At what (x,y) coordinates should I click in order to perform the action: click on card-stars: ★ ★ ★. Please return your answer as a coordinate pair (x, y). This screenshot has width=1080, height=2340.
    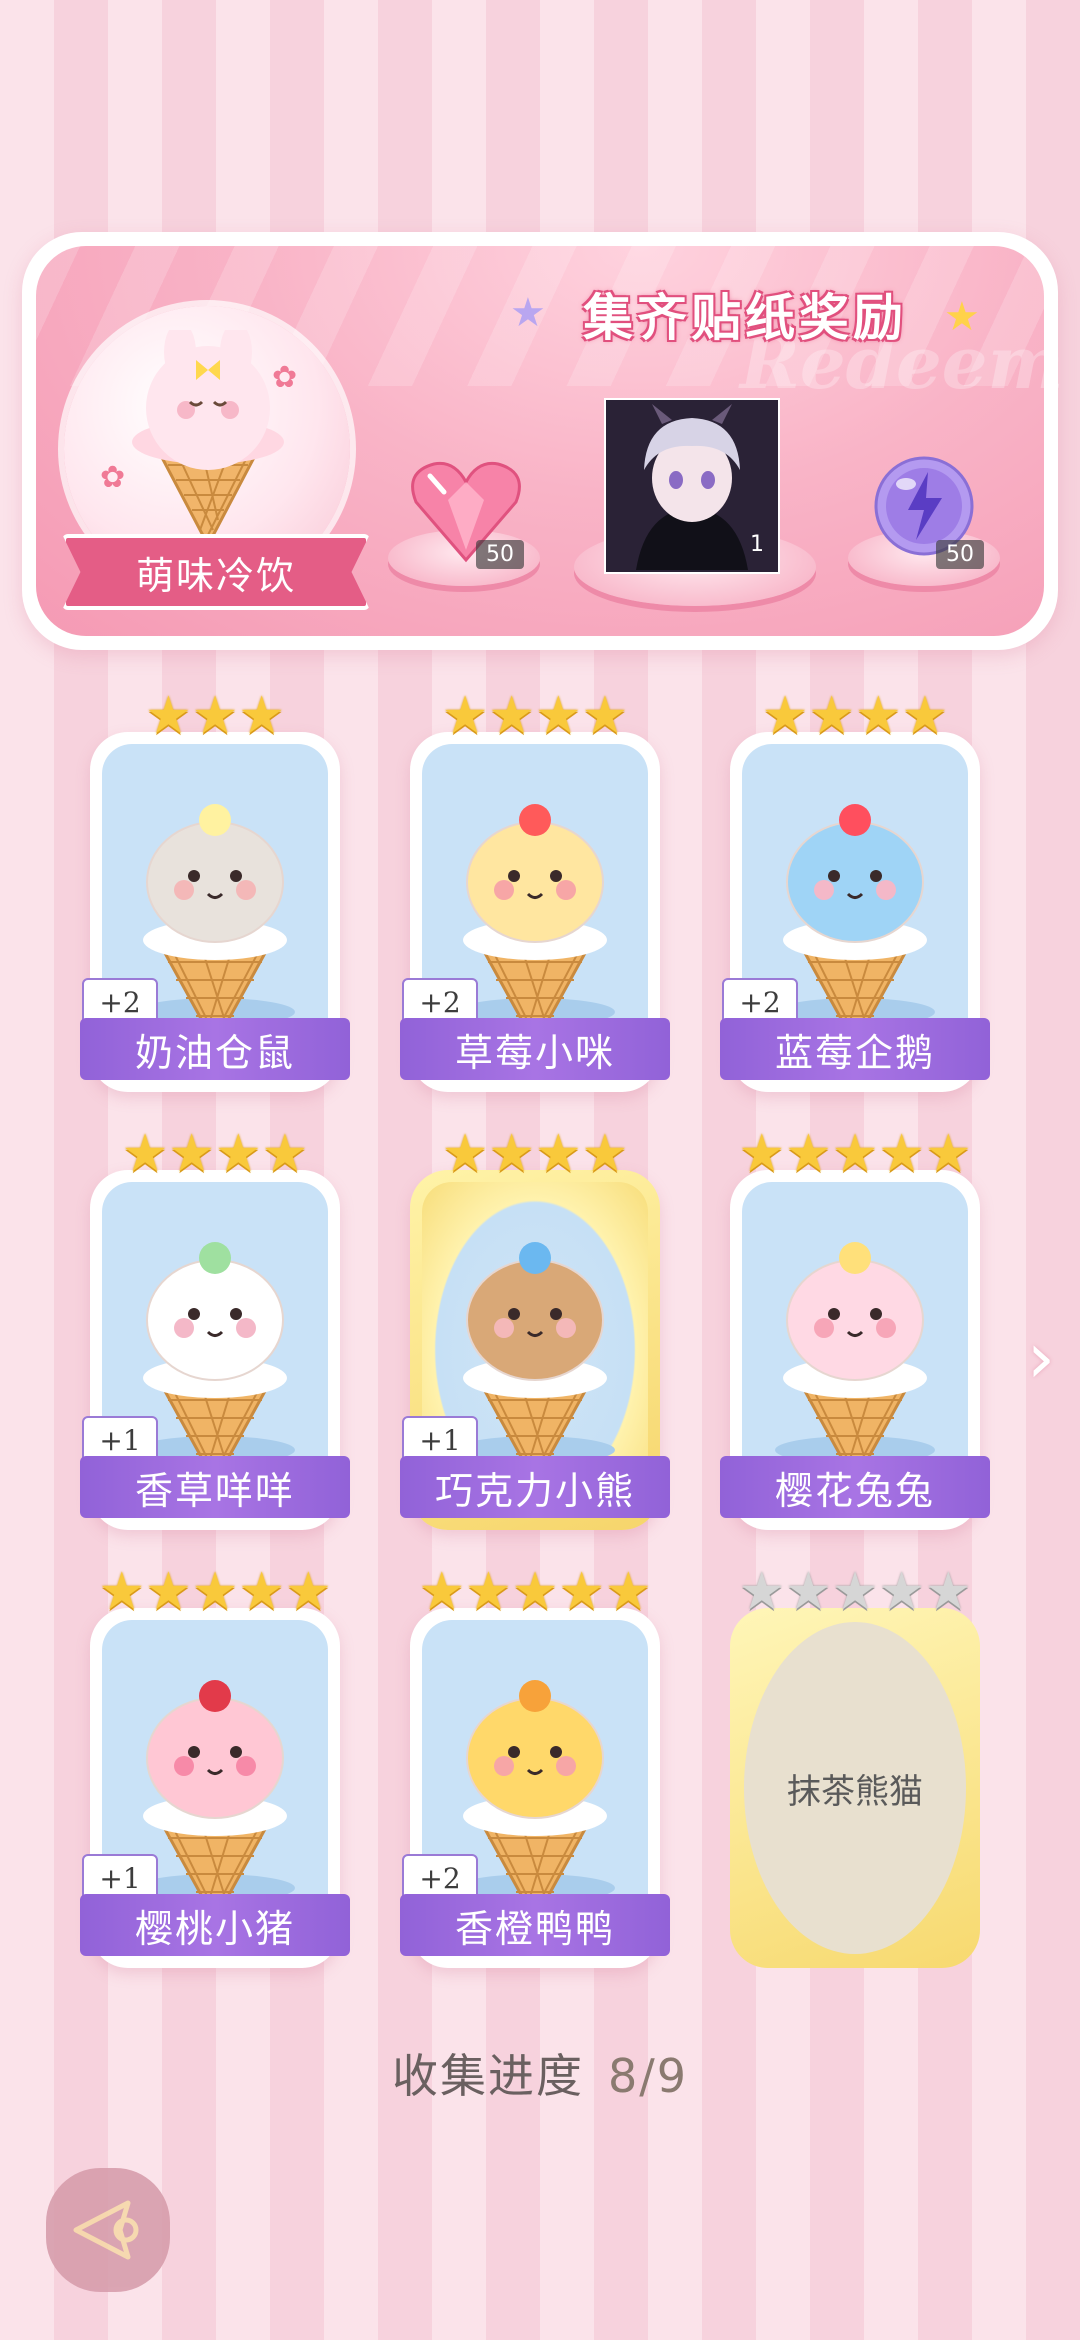
    Looking at the image, I should click on (215, 716).